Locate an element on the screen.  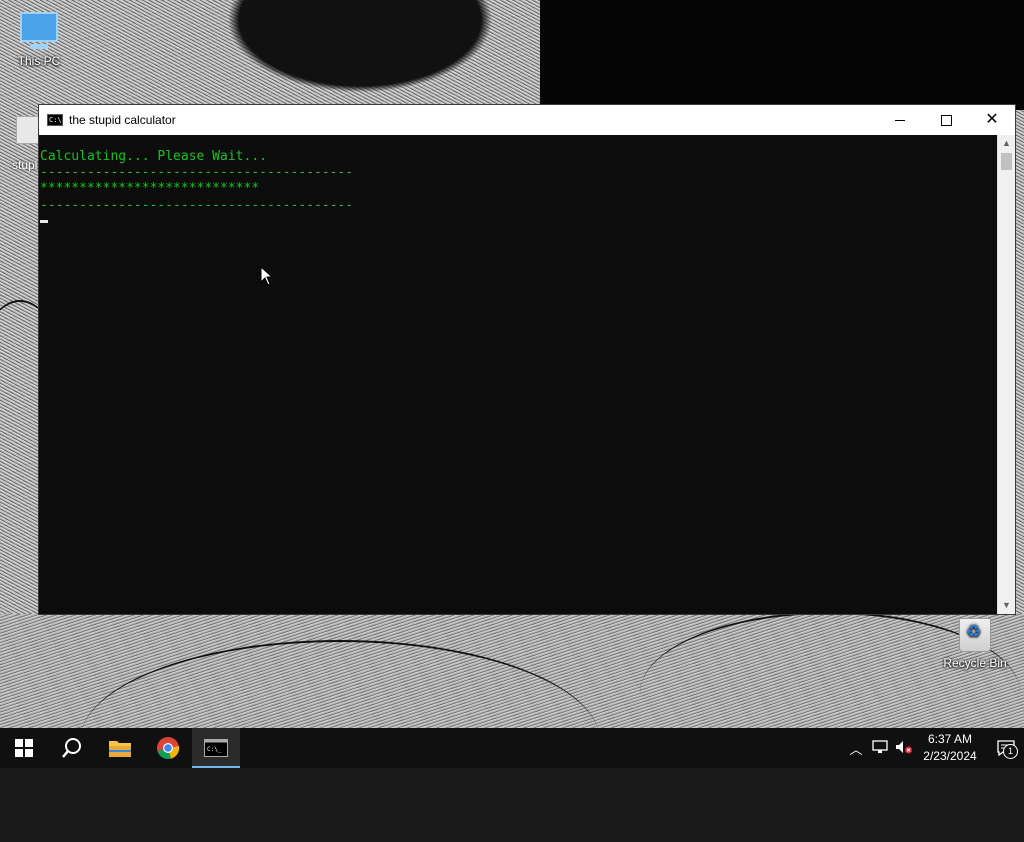
svg-text: C:\_ is located at coordinates (214, 749).